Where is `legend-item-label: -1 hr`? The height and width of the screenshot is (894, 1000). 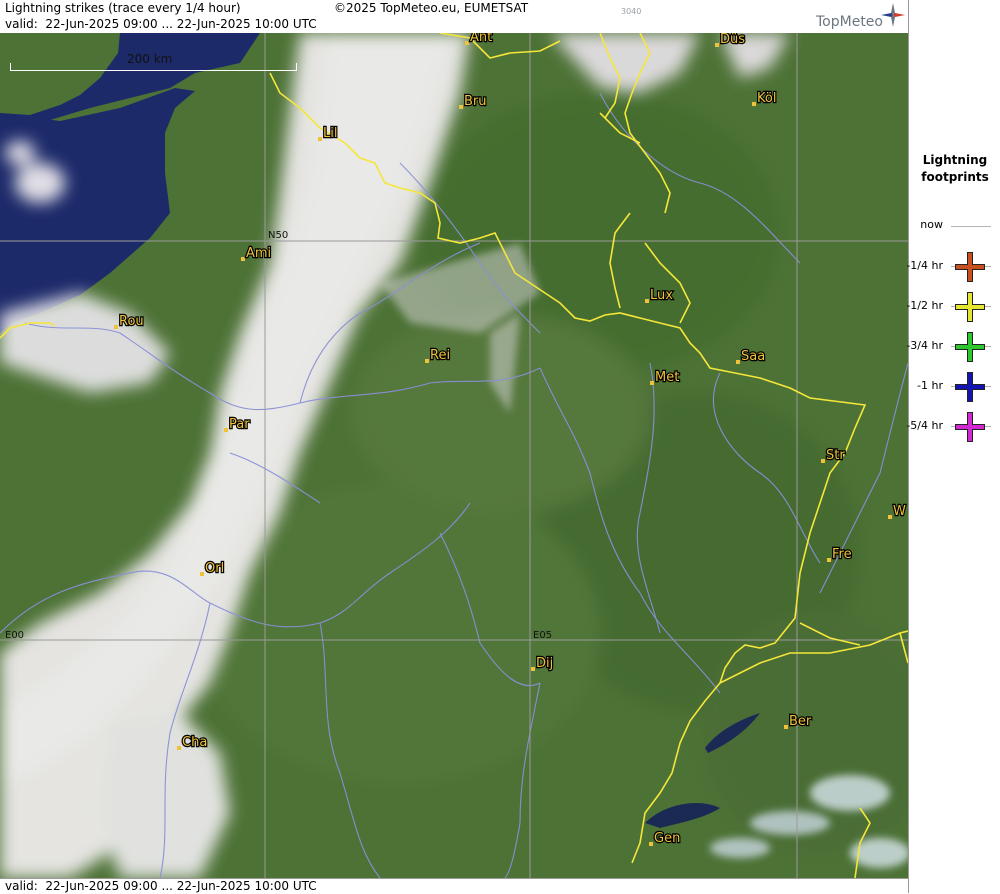
legend-item-label: -1 hr is located at coordinates (930, 385).